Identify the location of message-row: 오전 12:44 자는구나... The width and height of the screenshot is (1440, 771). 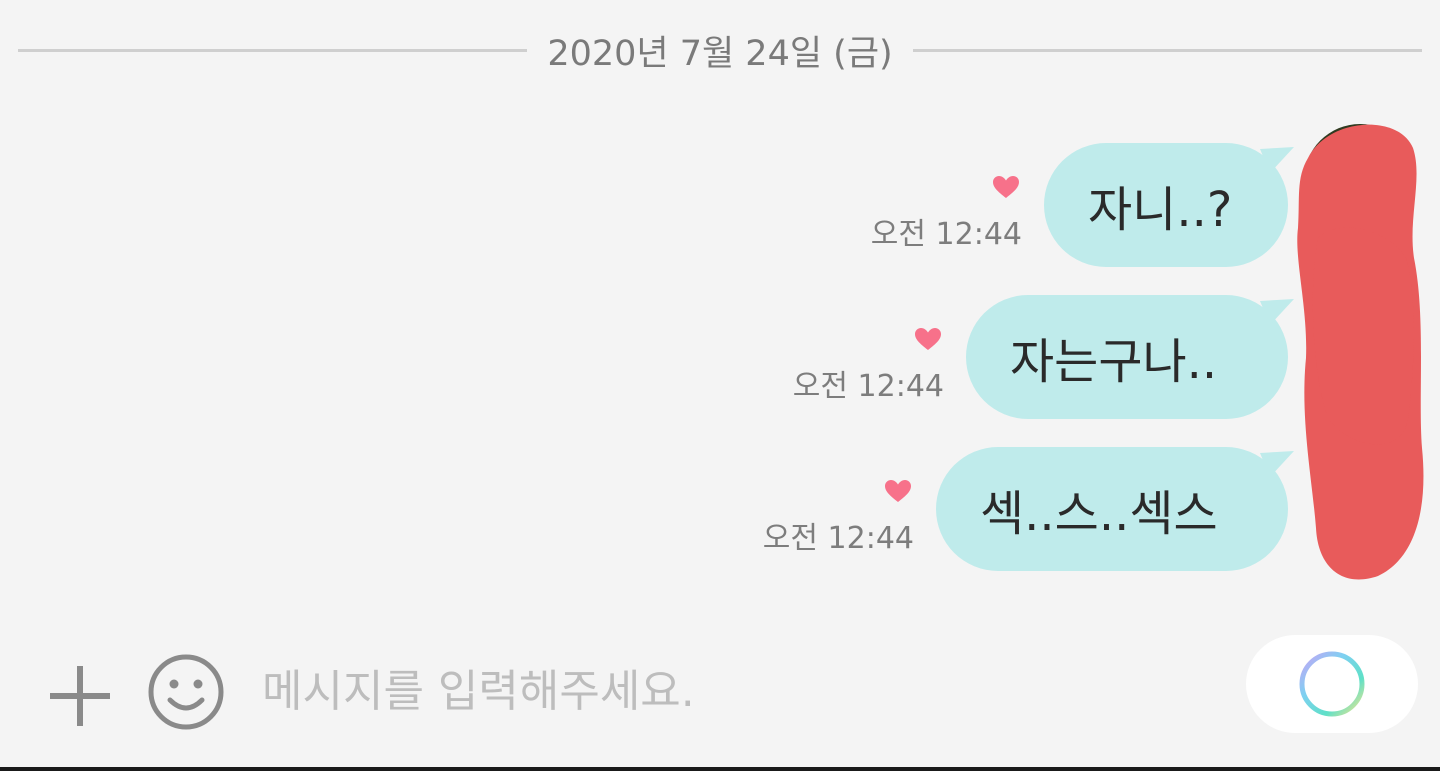
(1043, 357).